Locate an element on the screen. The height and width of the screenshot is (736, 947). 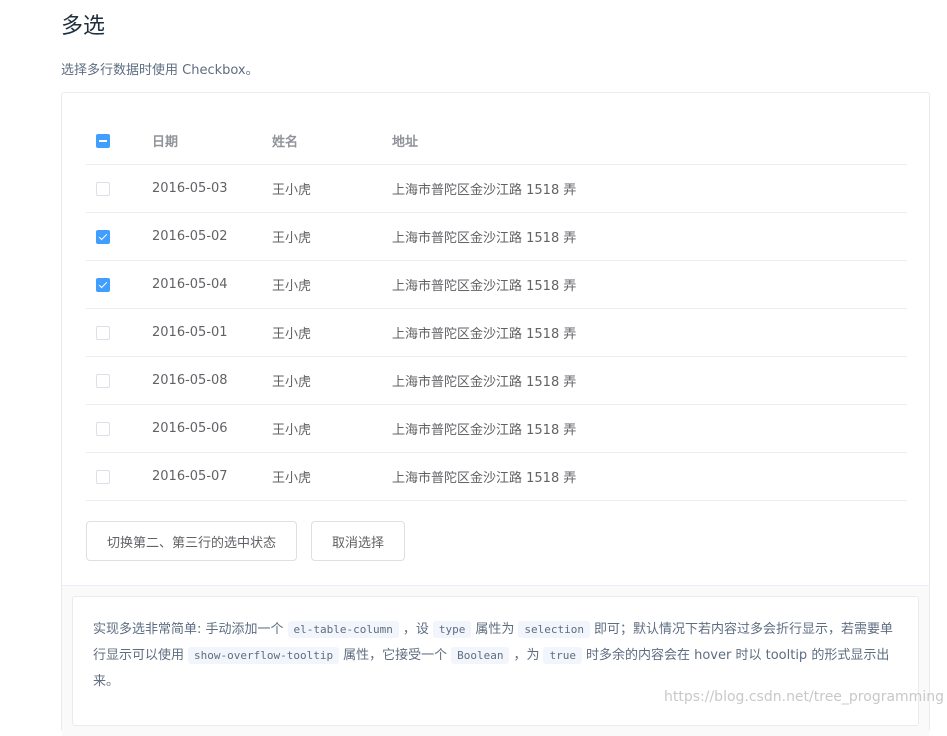
meta-text: 属性为 is located at coordinates (495, 629).